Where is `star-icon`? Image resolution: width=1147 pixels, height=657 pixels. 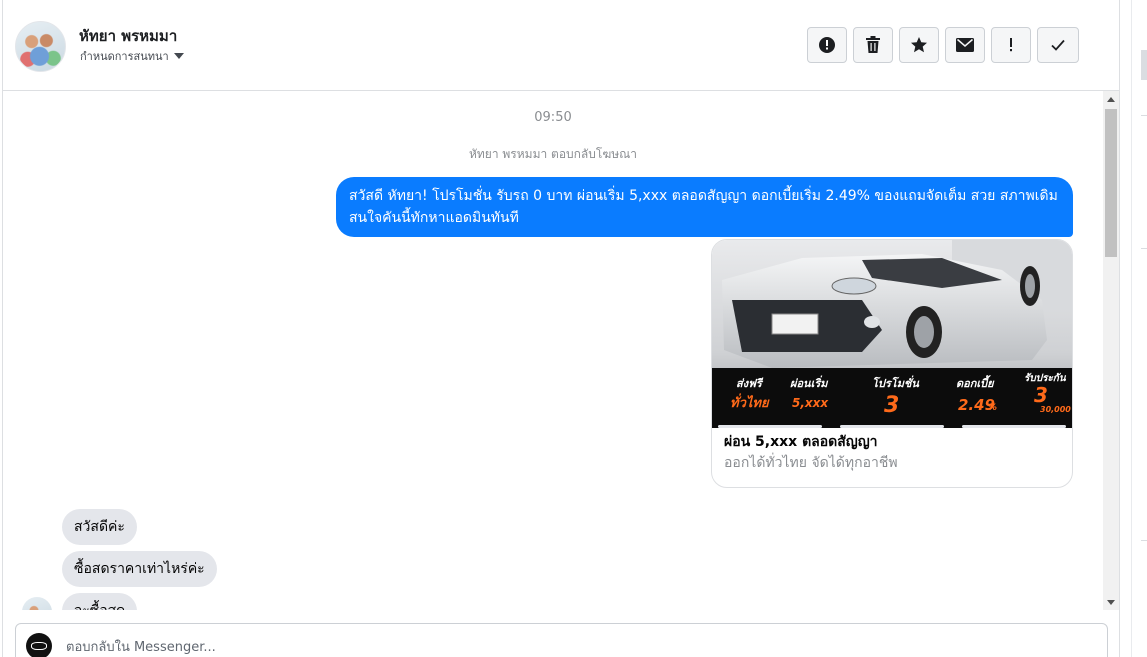
star-icon is located at coordinates (919, 45).